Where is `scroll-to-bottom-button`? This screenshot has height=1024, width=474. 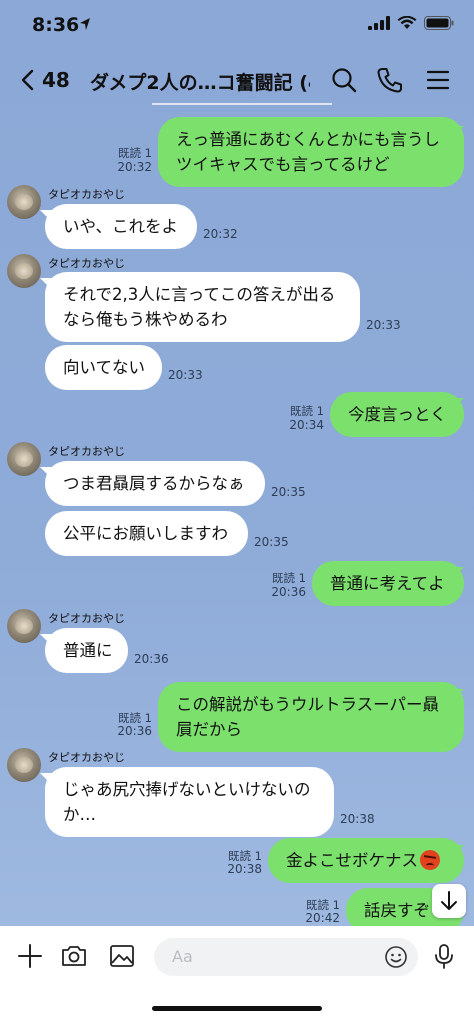 scroll-to-bottom-button is located at coordinates (449, 901).